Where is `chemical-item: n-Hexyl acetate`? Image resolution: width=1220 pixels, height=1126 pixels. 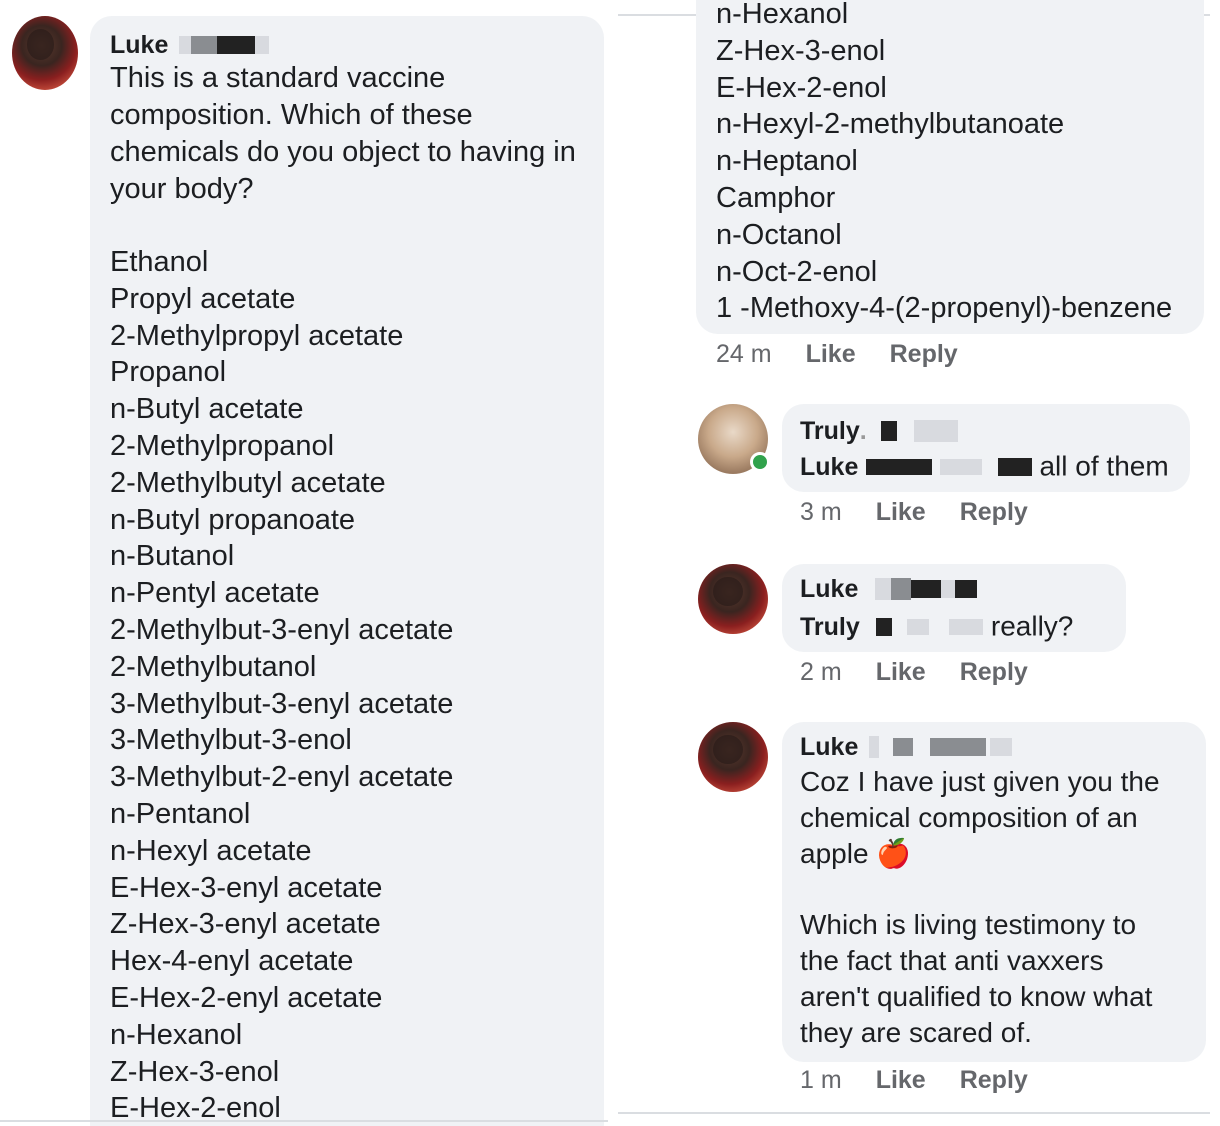
chemical-item: n-Hexyl acetate is located at coordinates (211, 850).